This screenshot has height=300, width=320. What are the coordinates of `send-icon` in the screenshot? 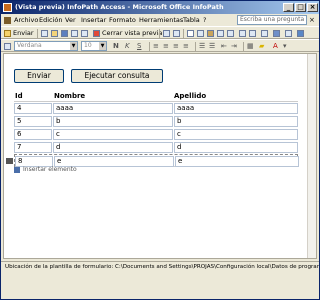 It's located at (7, 33).